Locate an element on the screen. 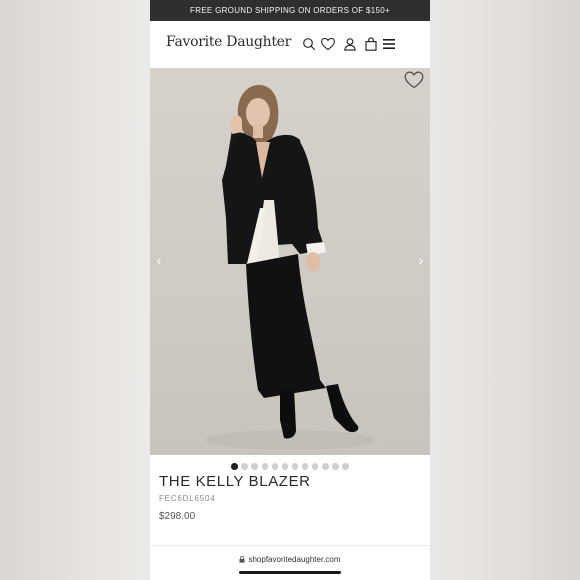  lock-icon is located at coordinates (242, 559).